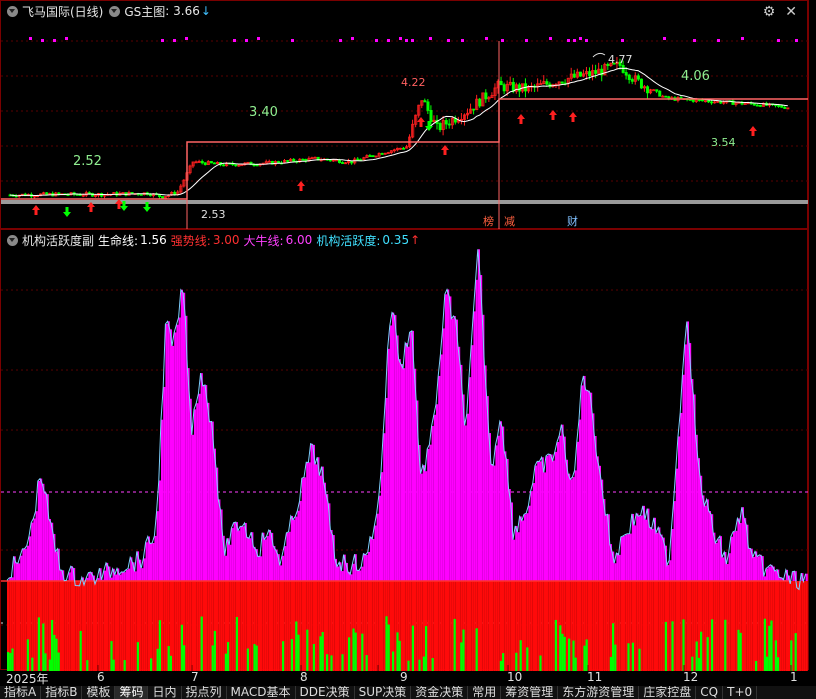 The height and width of the screenshot is (699, 816). I want to click on tab-5: 拐点列, so click(204, 692).